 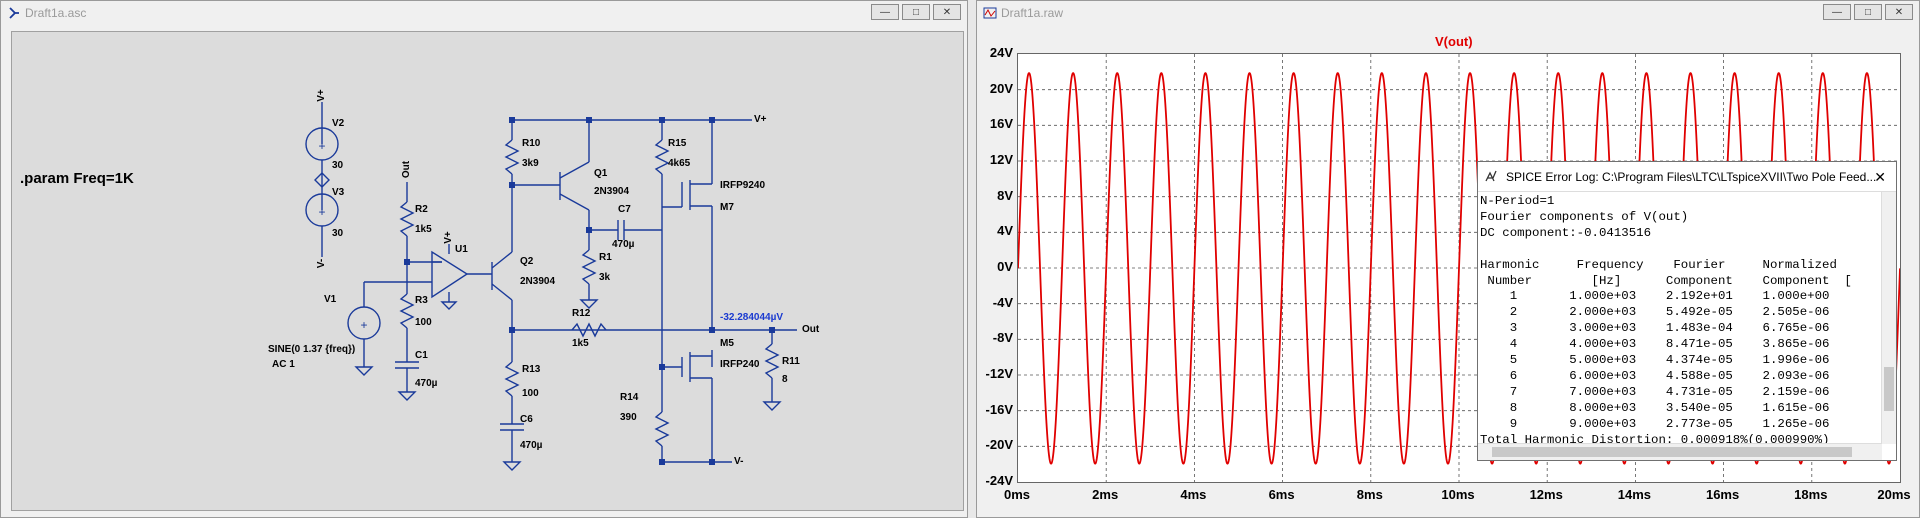 What do you see at coordinates (740, 364) in the screenshot?
I see `label-m5-part: IRFP240` at bounding box center [740, 364].